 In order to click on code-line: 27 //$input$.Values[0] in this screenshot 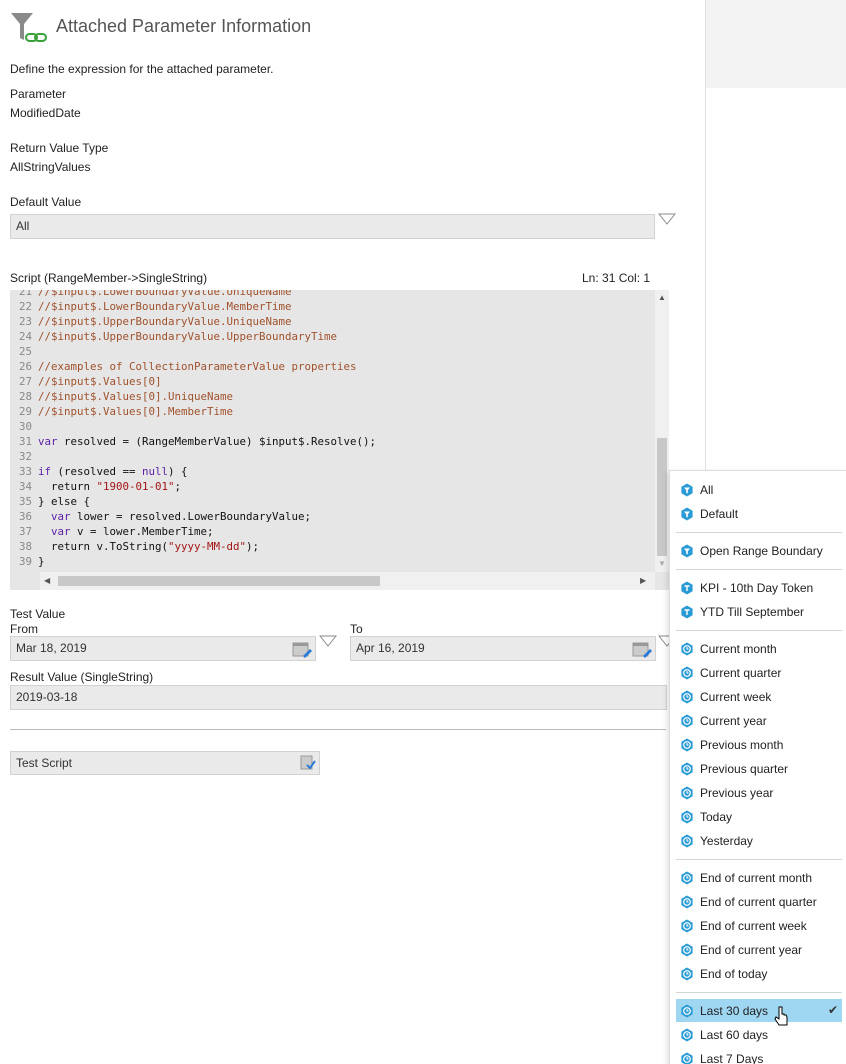, I will do `click(332, 381)`.